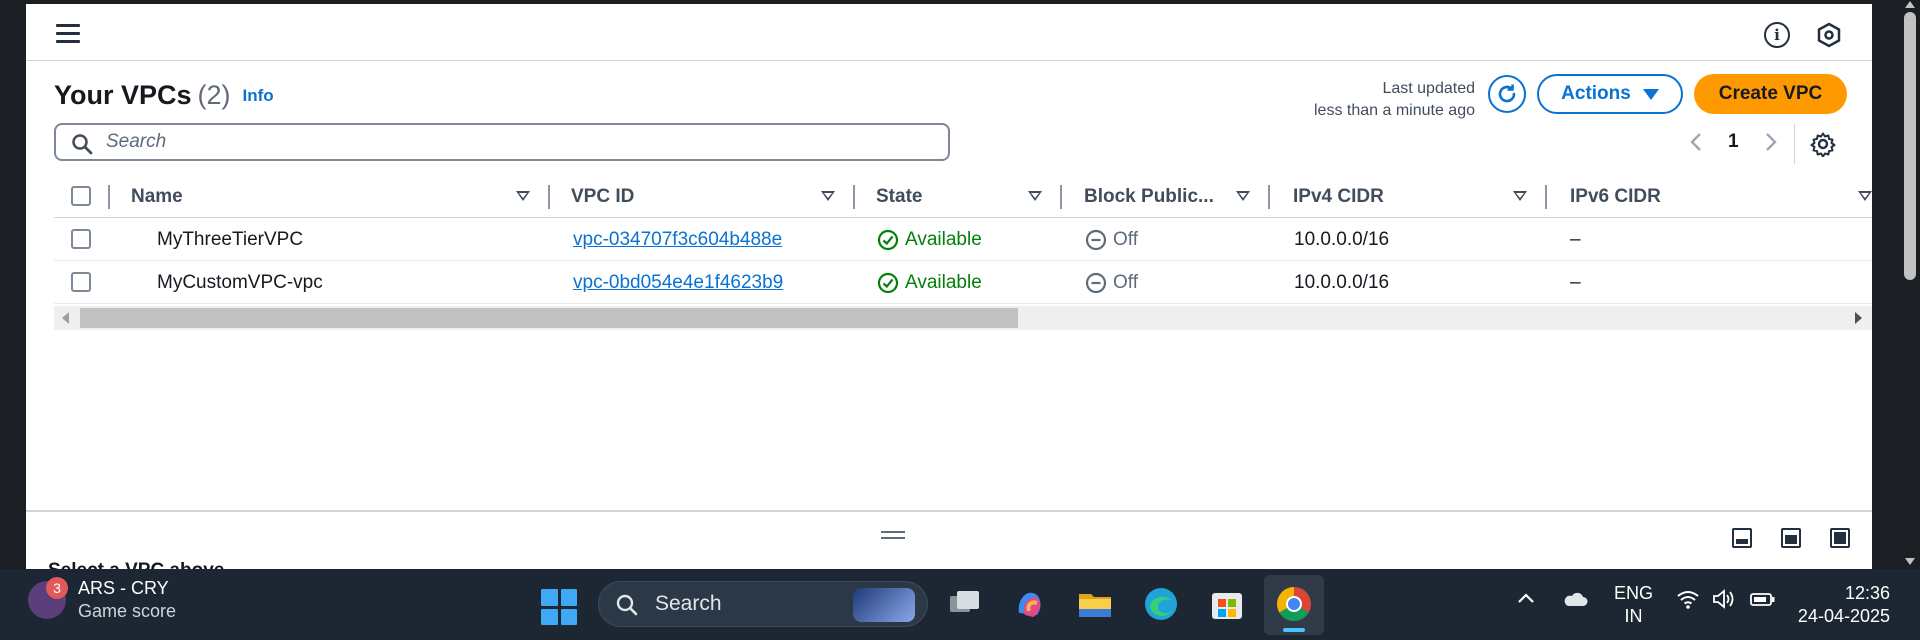 Image resolution: width=1920 pixels, height=640 pixels. What do you see at coordinates (1829, 35) in the screenshot?
I see `settings-hex-icon` at bounding box center [1829, 35].